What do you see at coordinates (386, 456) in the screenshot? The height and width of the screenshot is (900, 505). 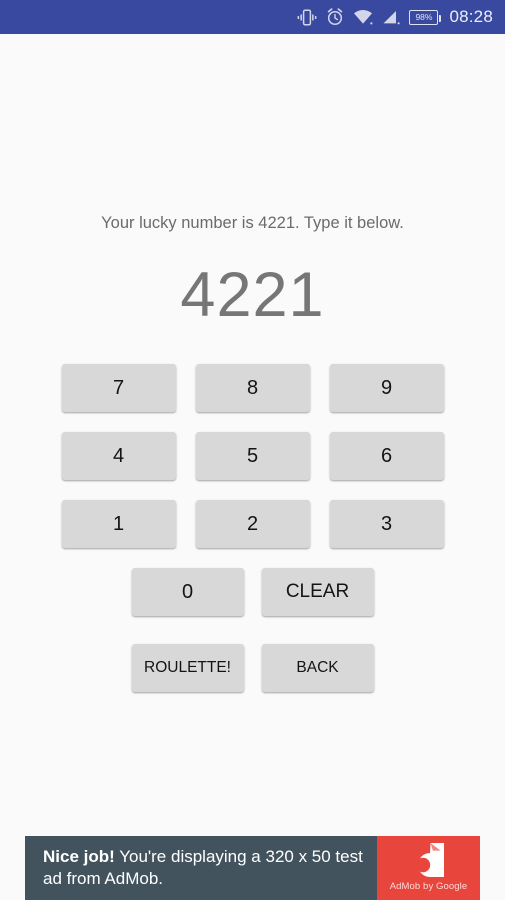 I see `key-6: 6` at bounding box center [386, 456].